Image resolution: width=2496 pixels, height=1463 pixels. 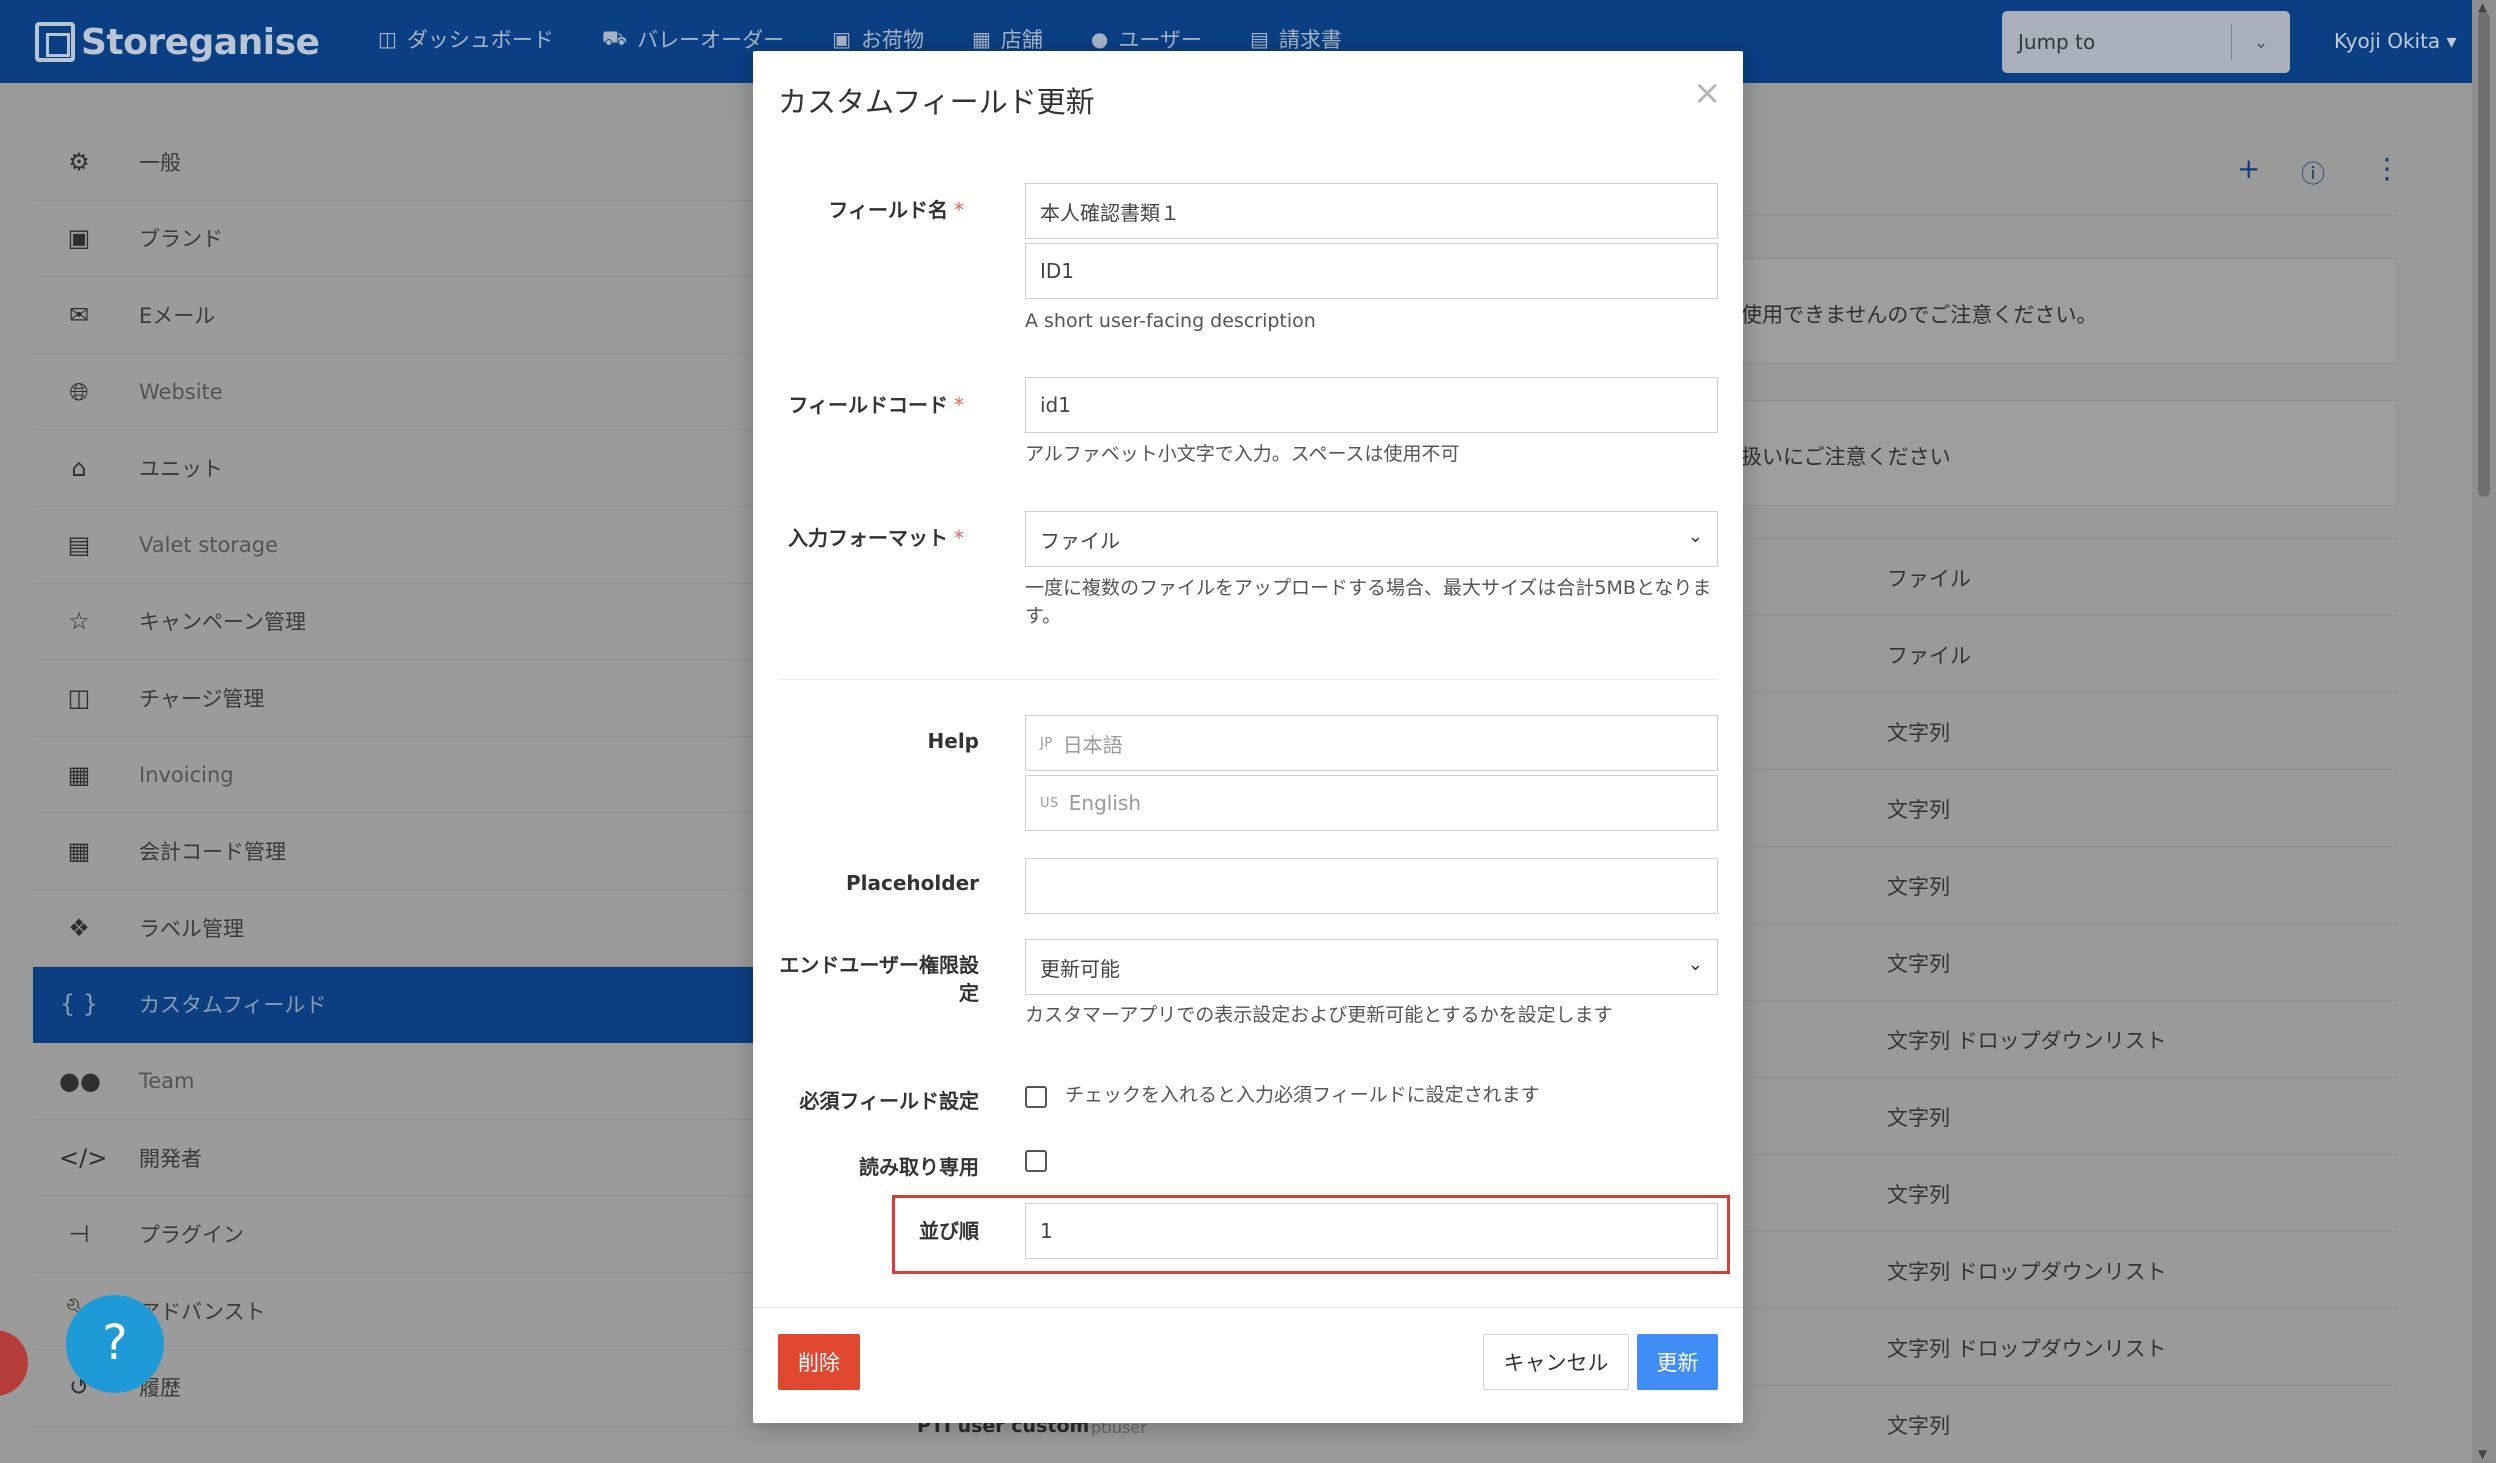 What do you see at coordinates (2387, 41) in the screenshot?
I see `user-name: Kyoji Okita` at bounding box center [2387, 41].